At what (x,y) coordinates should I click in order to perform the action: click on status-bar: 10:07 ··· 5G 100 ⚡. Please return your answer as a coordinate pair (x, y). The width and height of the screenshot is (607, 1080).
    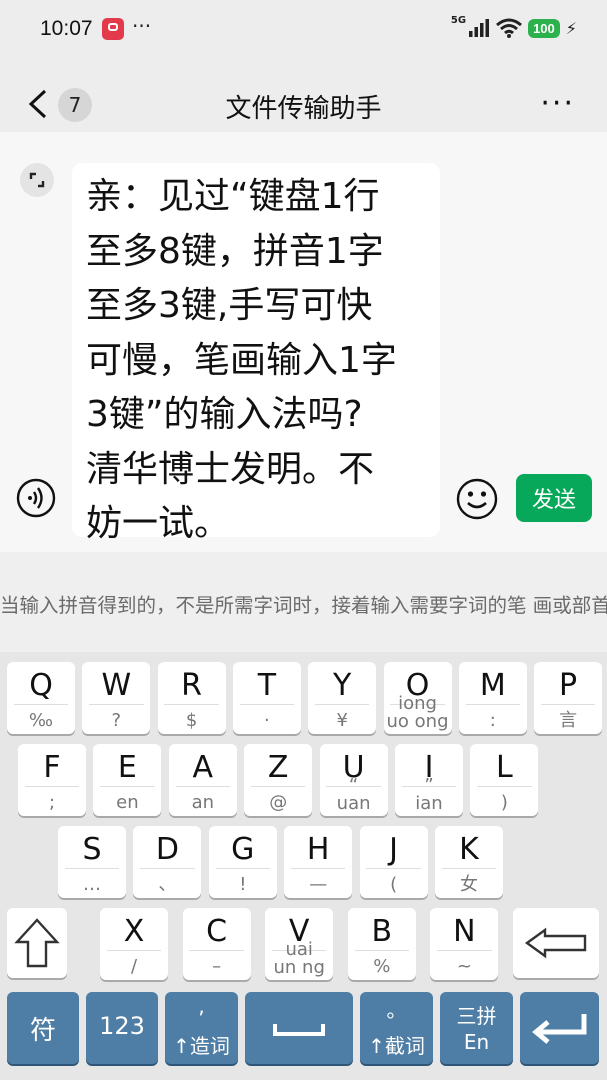
    Looking at the image, I should click on (303, 31).